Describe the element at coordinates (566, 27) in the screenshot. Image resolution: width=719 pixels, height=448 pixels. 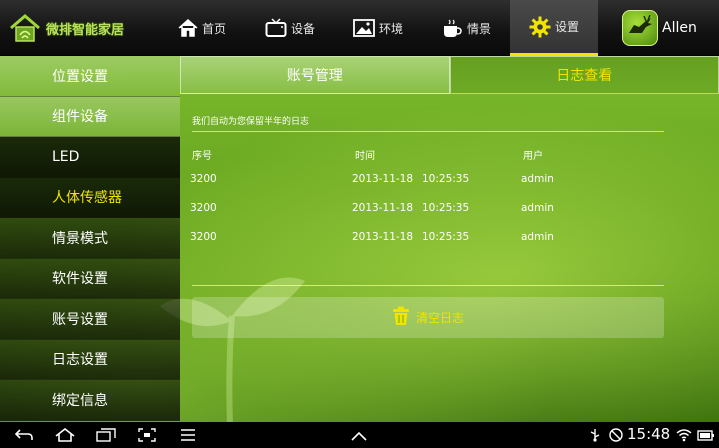
I see `nav-settings-label: 设置` at that location.